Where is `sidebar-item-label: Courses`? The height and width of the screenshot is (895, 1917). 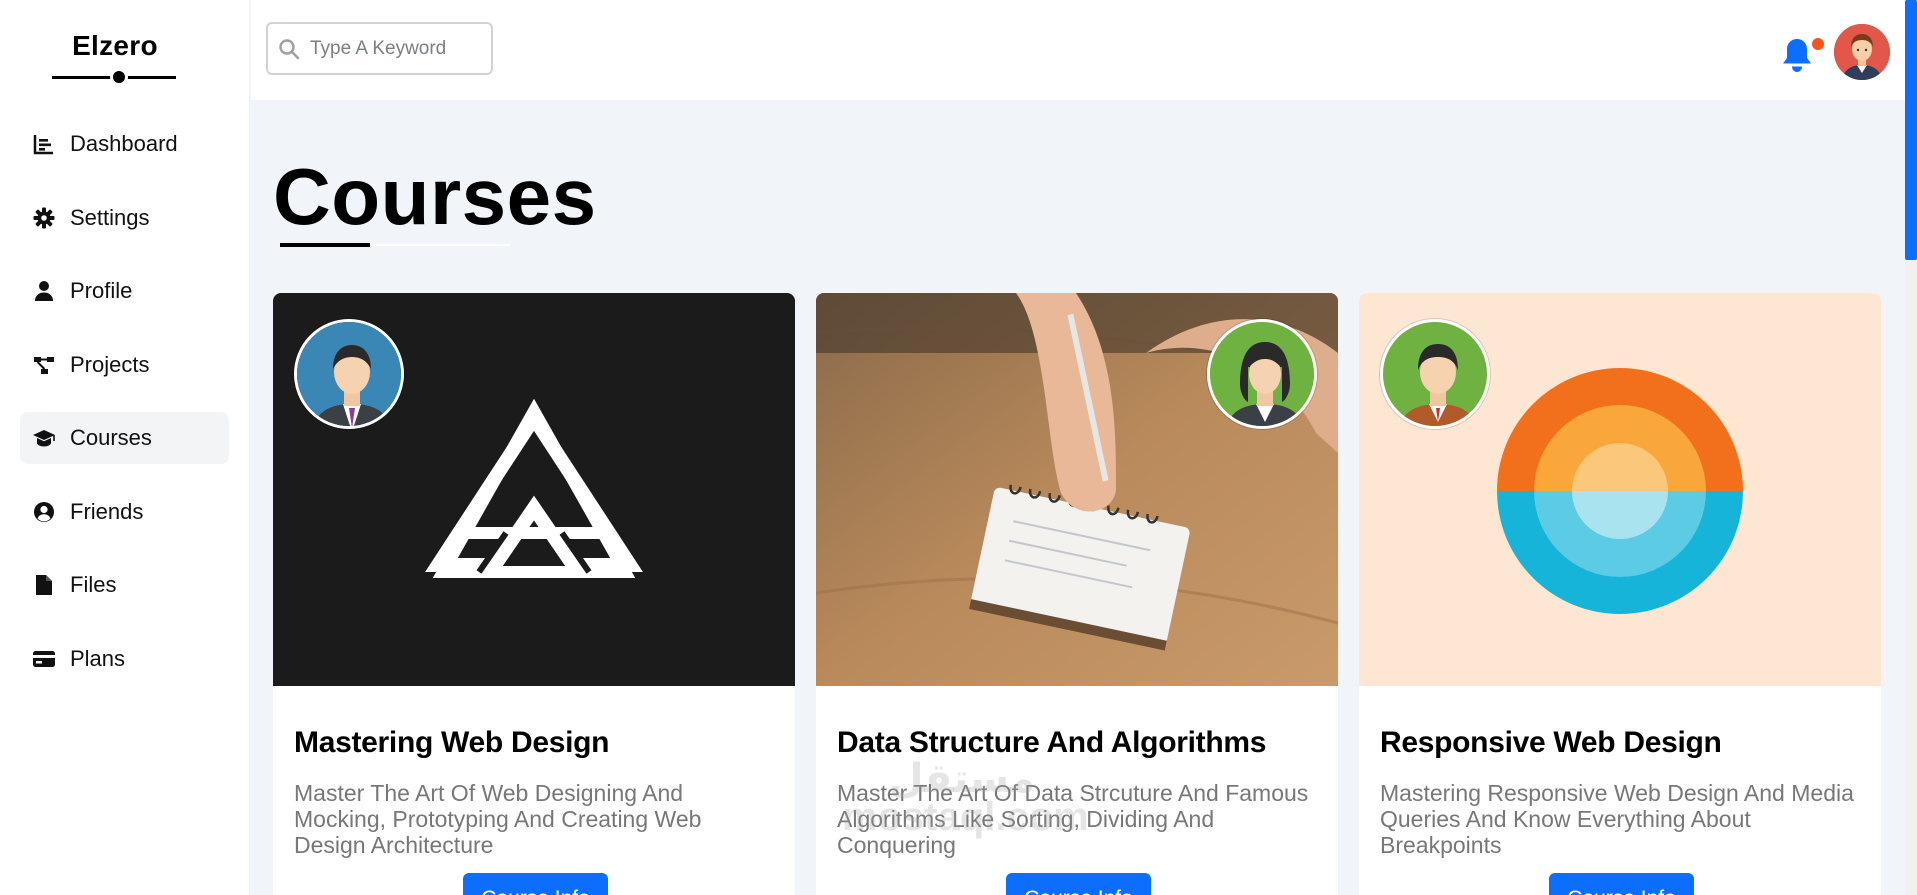
sidebar-item-label: Courses is located at coordinates (111, 437).